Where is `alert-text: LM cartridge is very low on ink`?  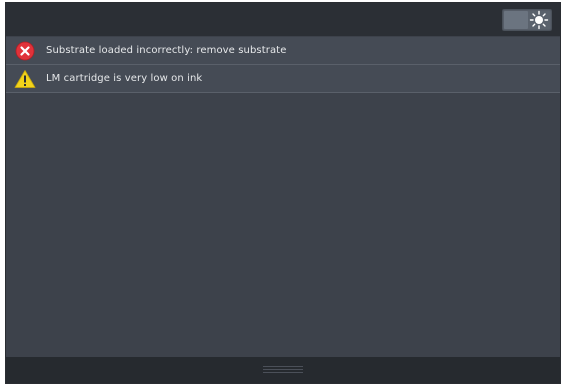
alert-text: LM cartridge is very low on ink is located at coordinates (124, 78).